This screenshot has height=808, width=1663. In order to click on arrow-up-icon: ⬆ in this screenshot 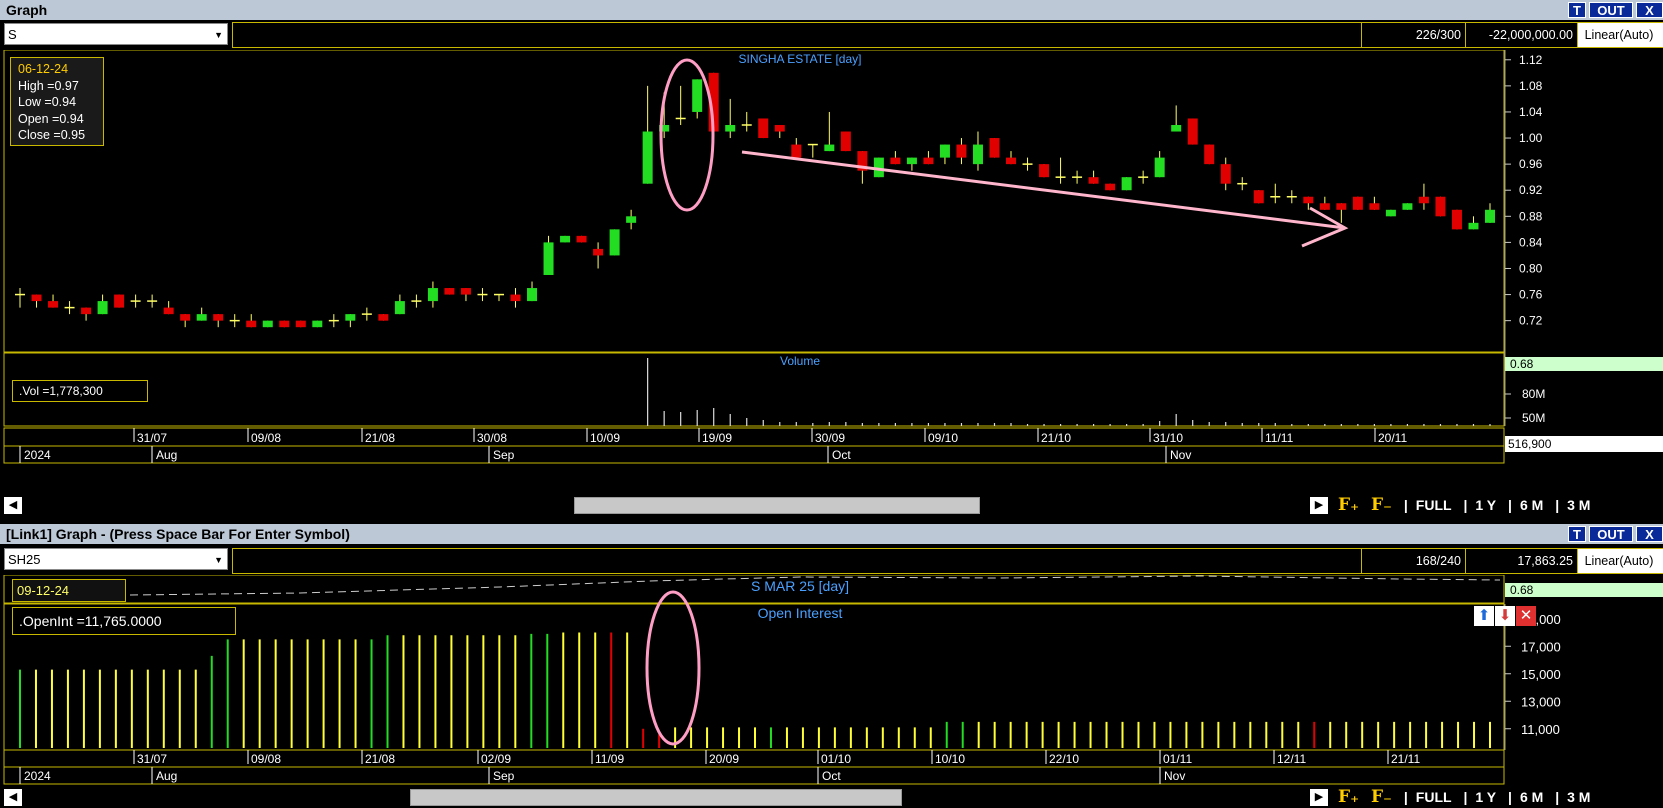, I will do `click(1484, 616)`.